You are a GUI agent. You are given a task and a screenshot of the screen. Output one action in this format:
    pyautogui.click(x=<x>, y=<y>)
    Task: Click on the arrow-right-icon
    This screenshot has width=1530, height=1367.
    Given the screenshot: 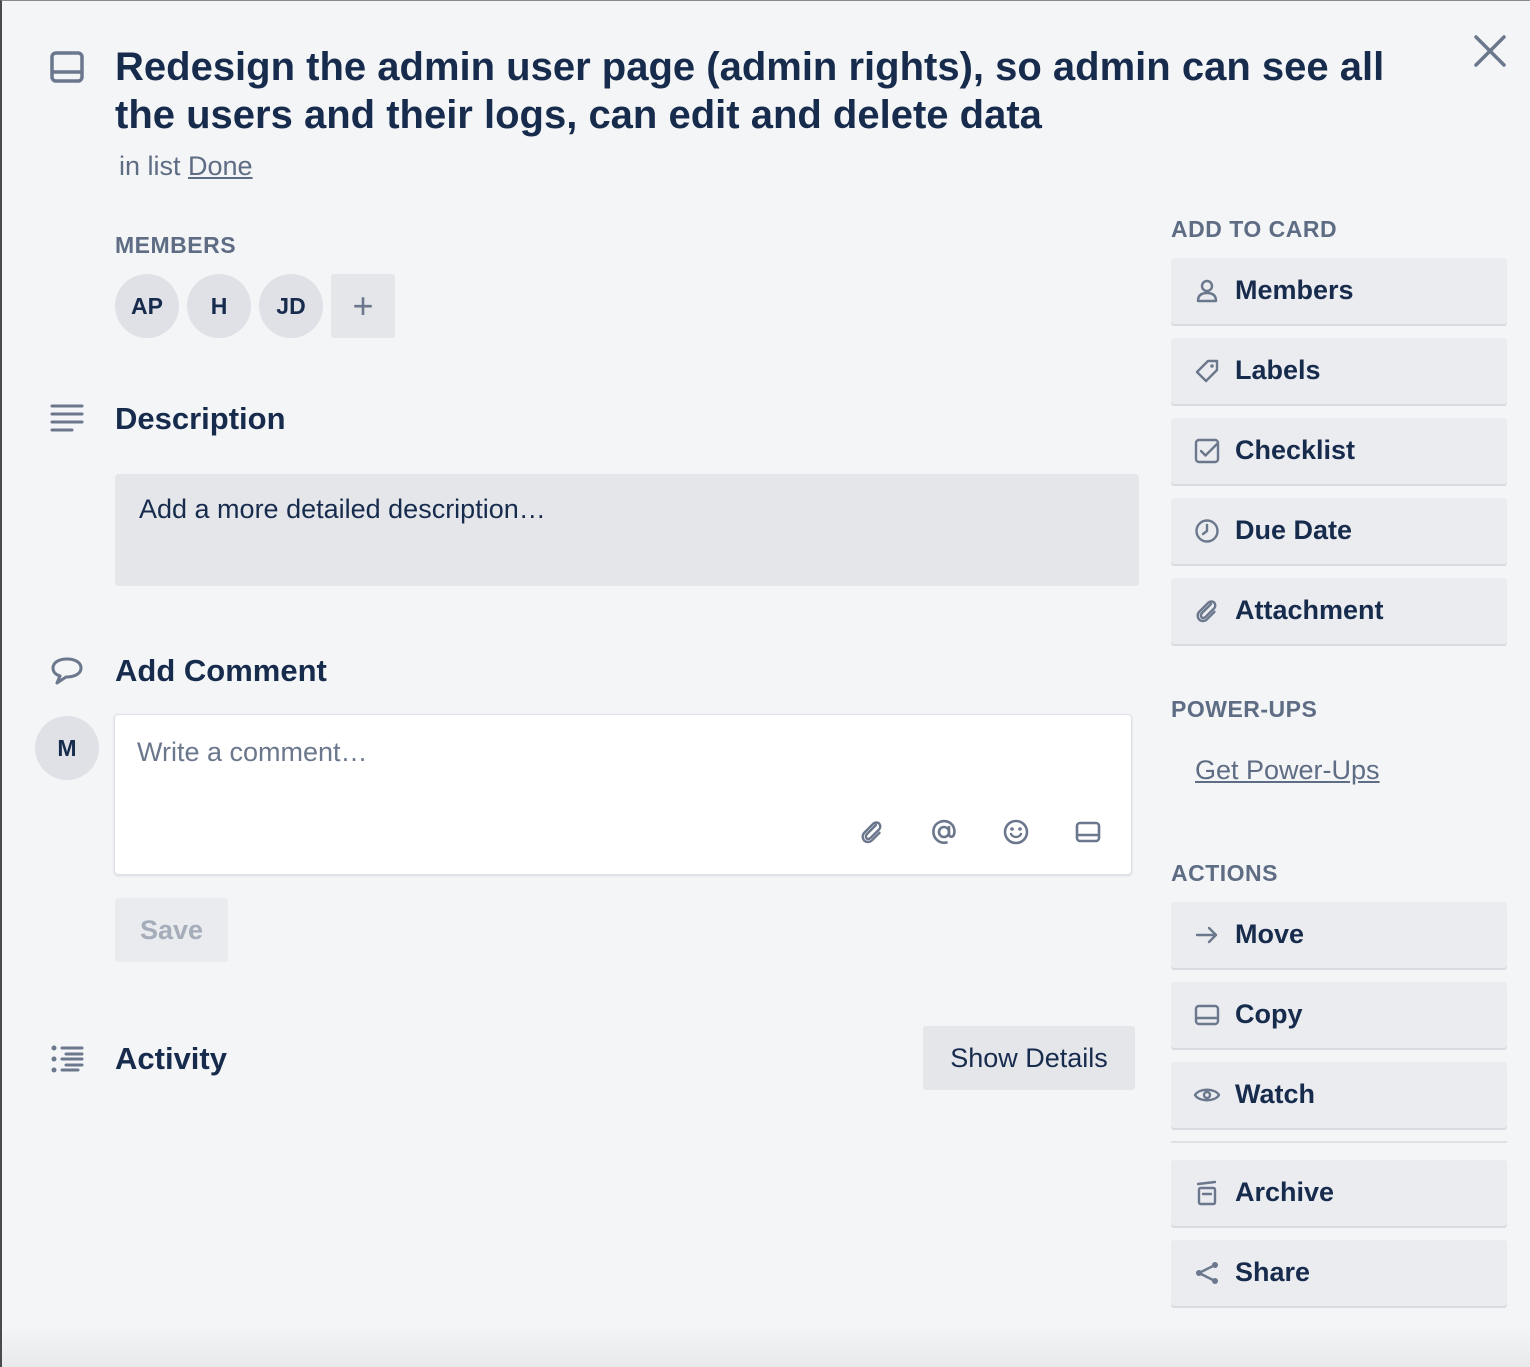 What is the action you would take?
    pyautogui.click(x=1207, y=935)
    